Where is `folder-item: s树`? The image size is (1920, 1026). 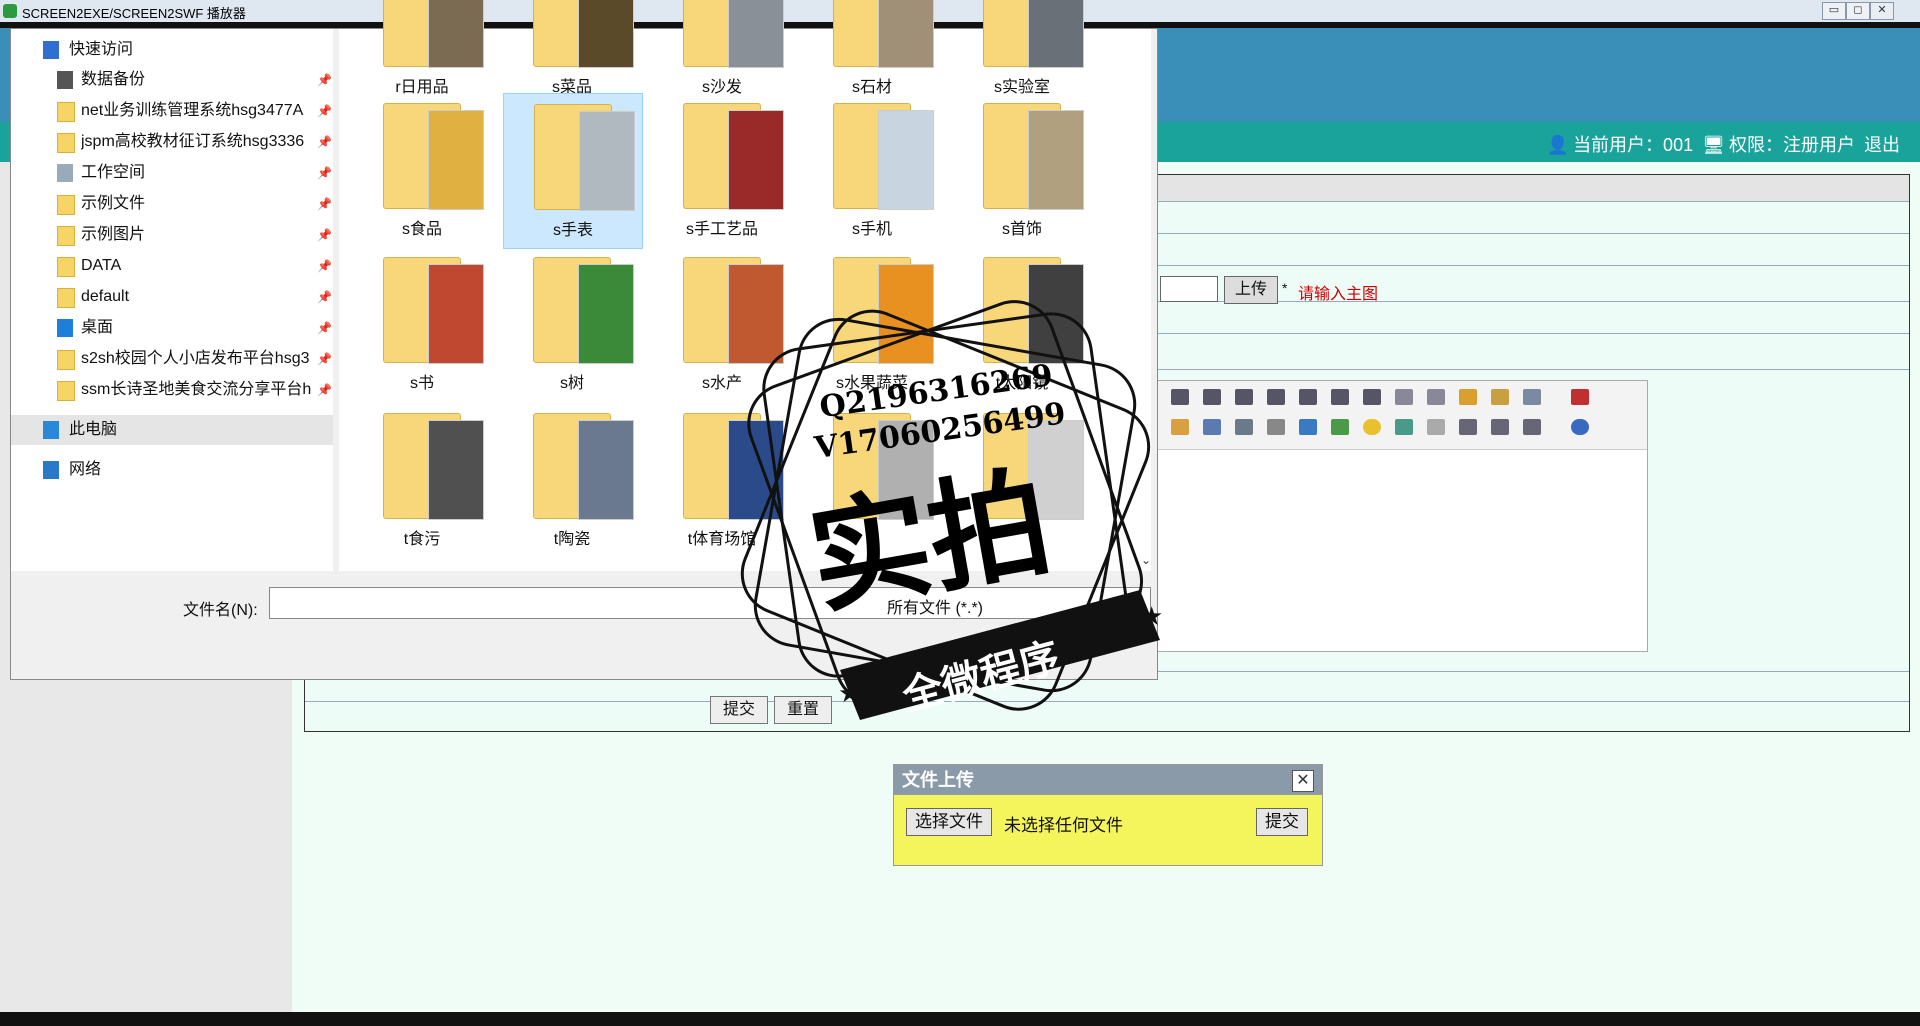 folder-item: s树 is located at coordinates (572, 324).